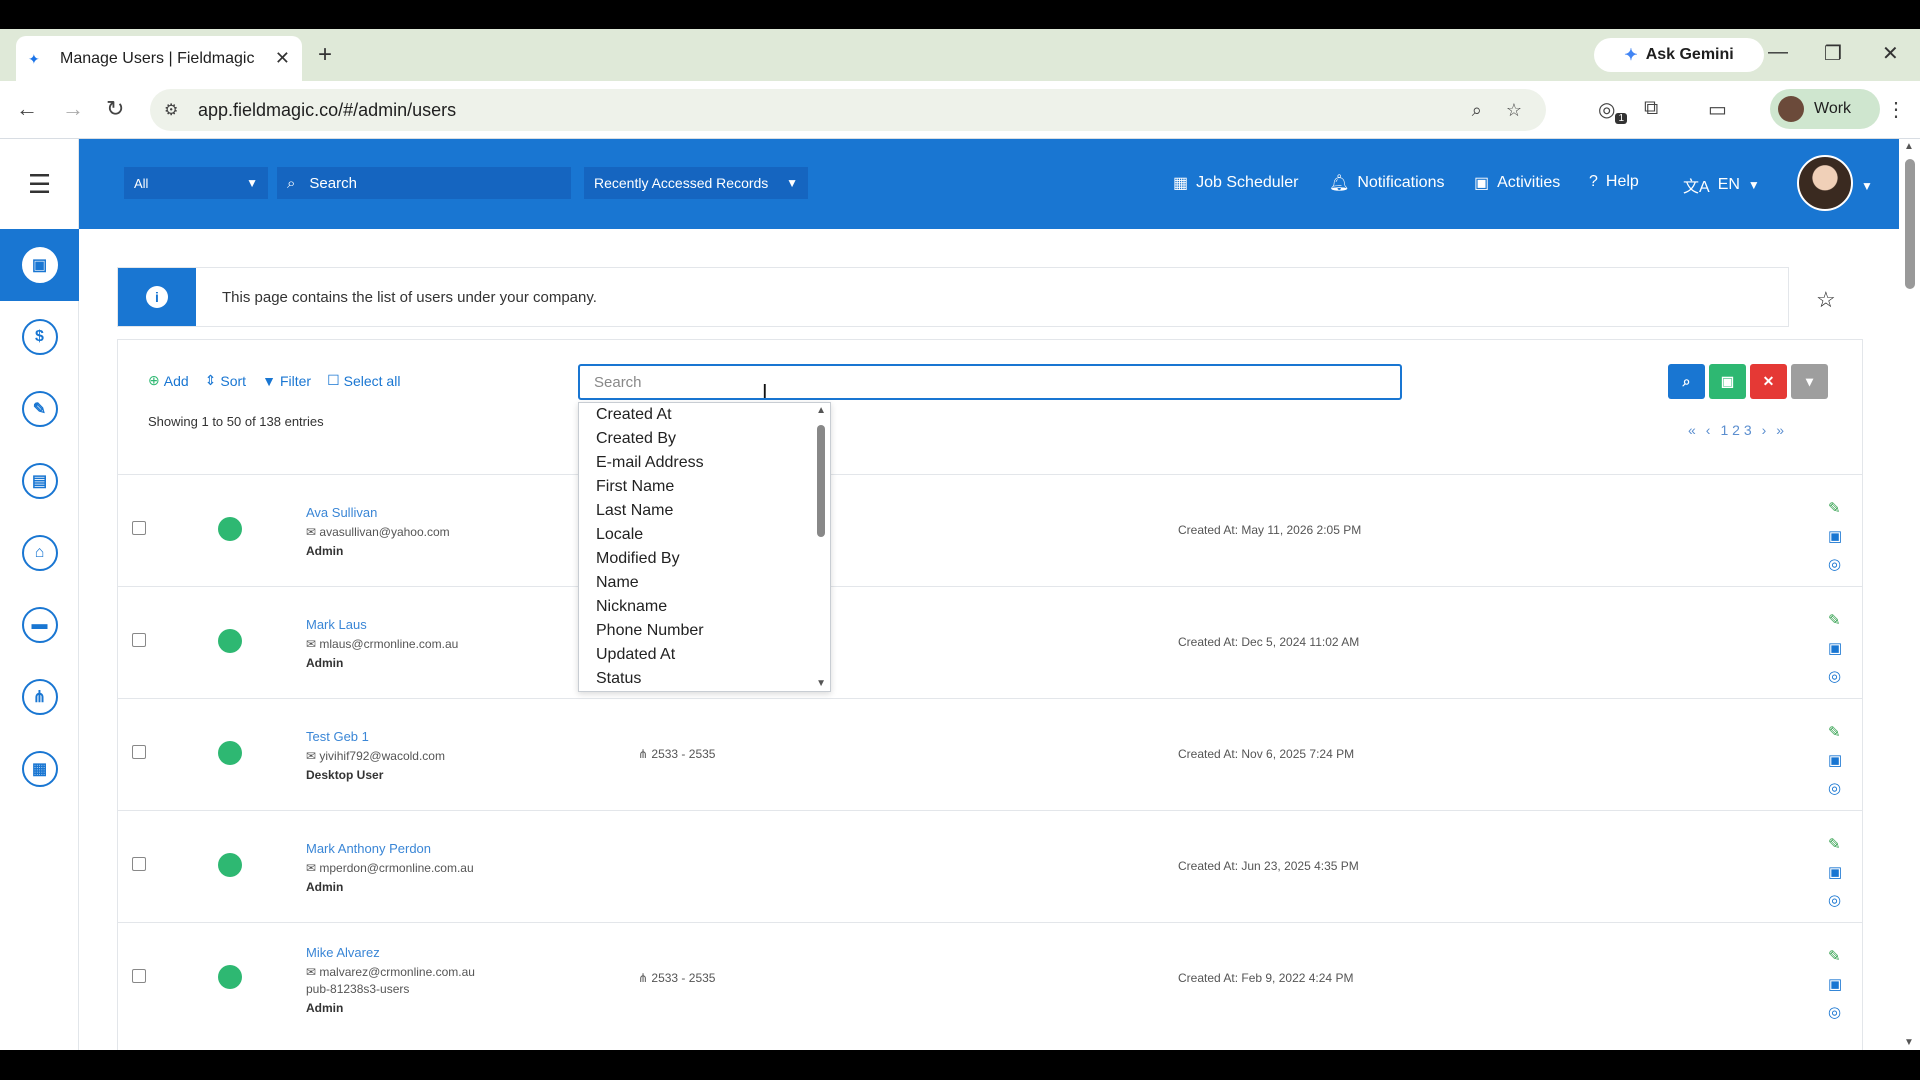  What do you see at coordinates (39, 553) in the screenshot?
I see `sidebar-item-store: ⌂` at bounding box center [39, 553].